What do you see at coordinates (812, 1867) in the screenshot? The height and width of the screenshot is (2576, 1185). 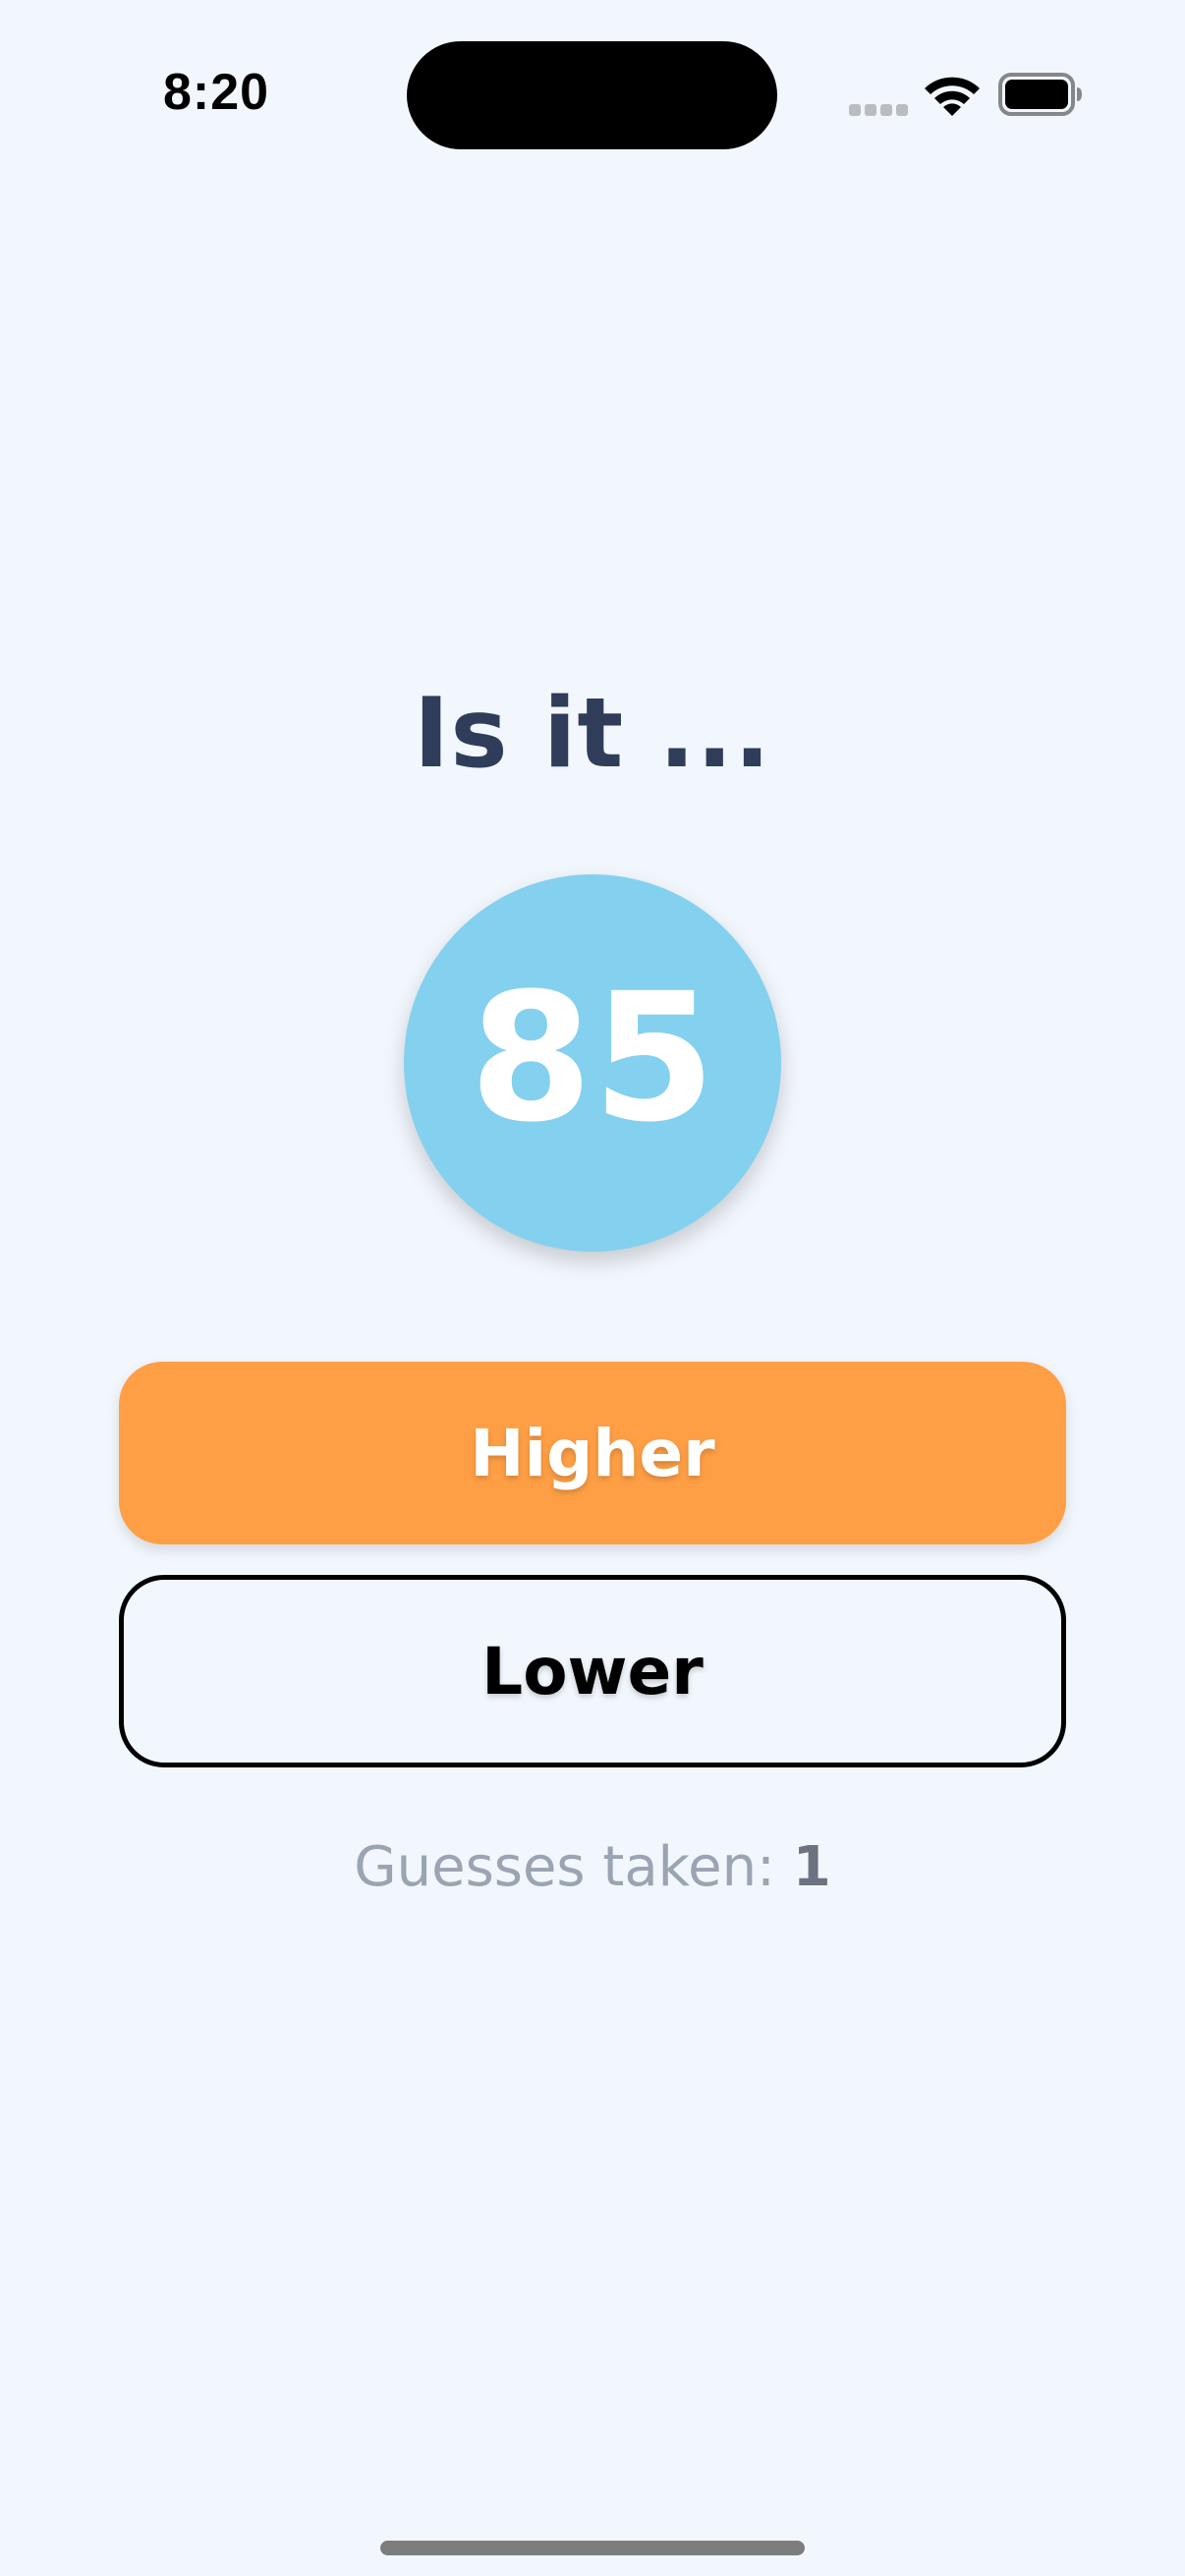 I see `guesses-taken-count: 1` at bounding box center [812, 1867].